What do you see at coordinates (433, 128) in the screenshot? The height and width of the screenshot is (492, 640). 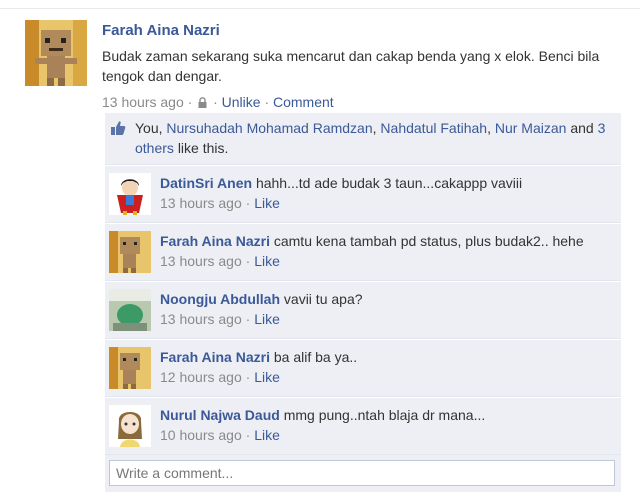 I see `liker-name-link: Nahdatul Fatihah` at bounding box center [433, 128].